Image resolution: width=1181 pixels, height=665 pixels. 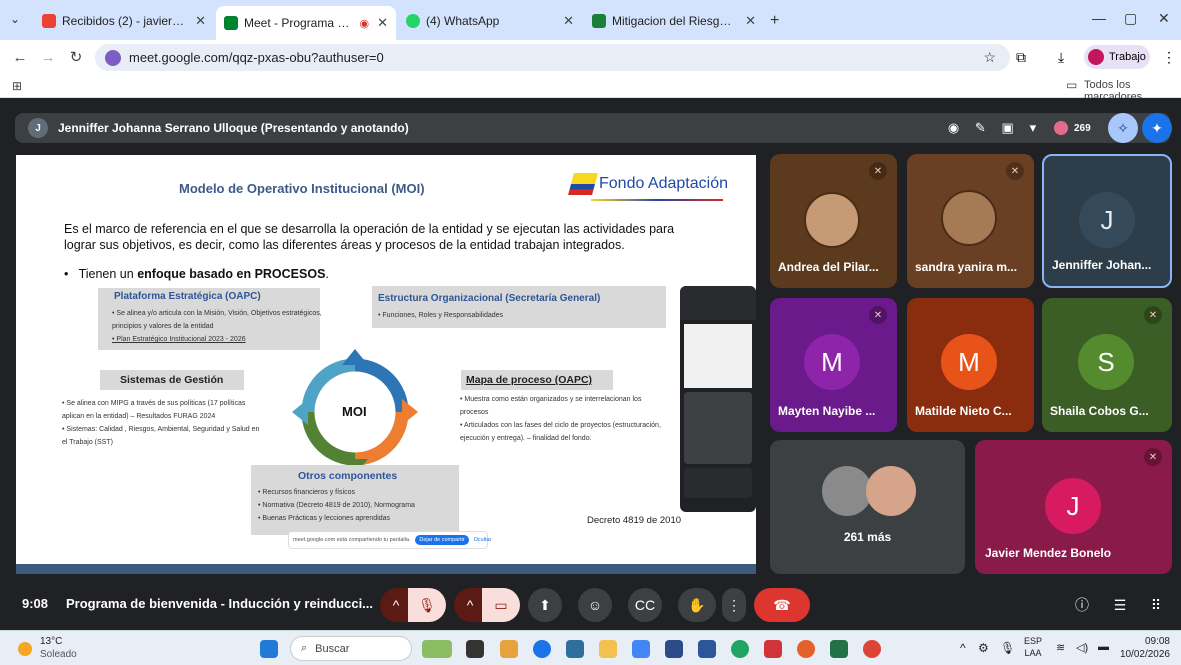 I want to click on leave-call-button: ☎, so click(x=782, y=605).